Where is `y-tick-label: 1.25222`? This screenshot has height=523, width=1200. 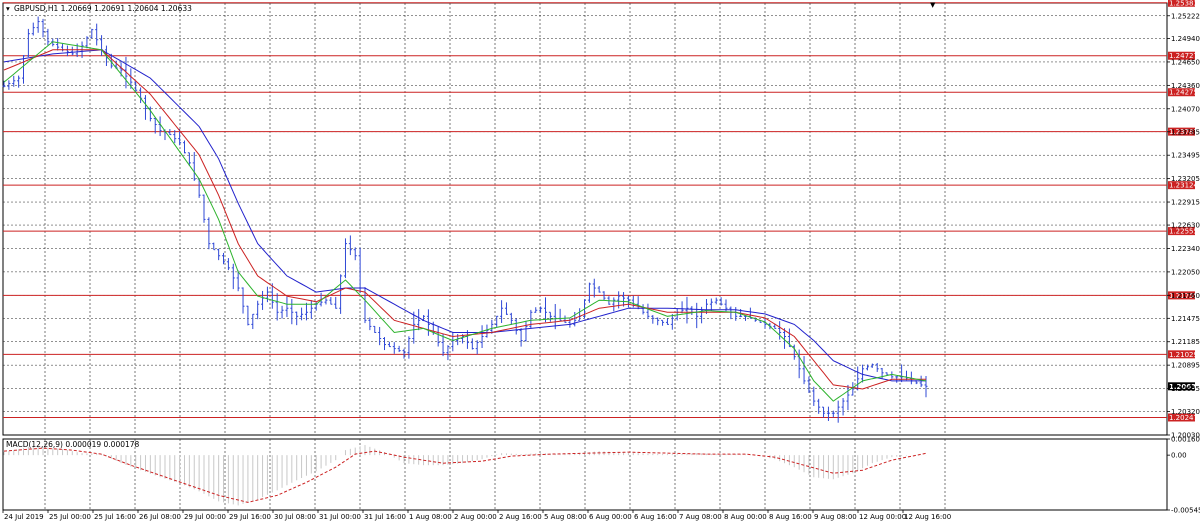 y-tick-label: 1.25222 is located at coordinates (1185, 16).